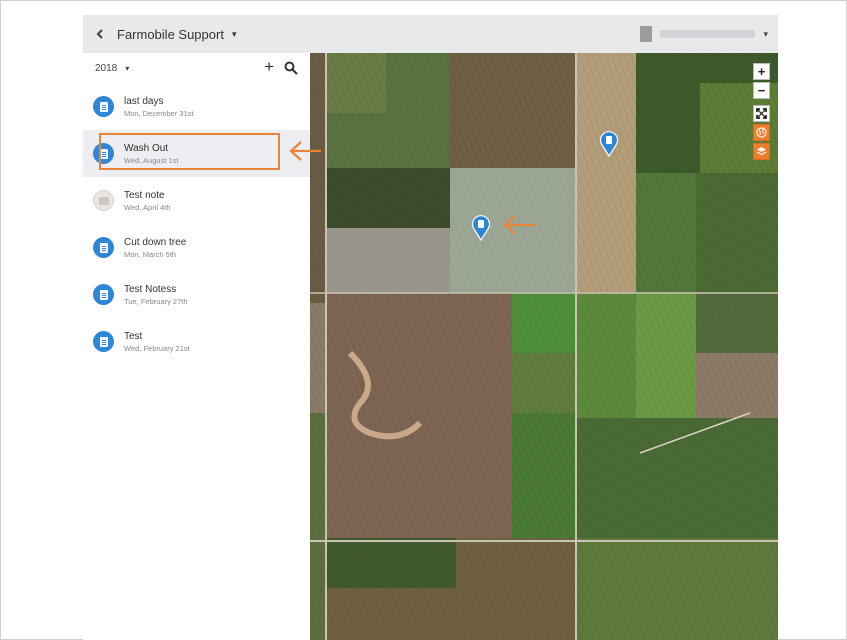 The width and height of the screenshot is (847, 640). What do you see at coordinates (133, 336) in the screenshot?
I see `note-title: Test` at bounding box center [133, 336].